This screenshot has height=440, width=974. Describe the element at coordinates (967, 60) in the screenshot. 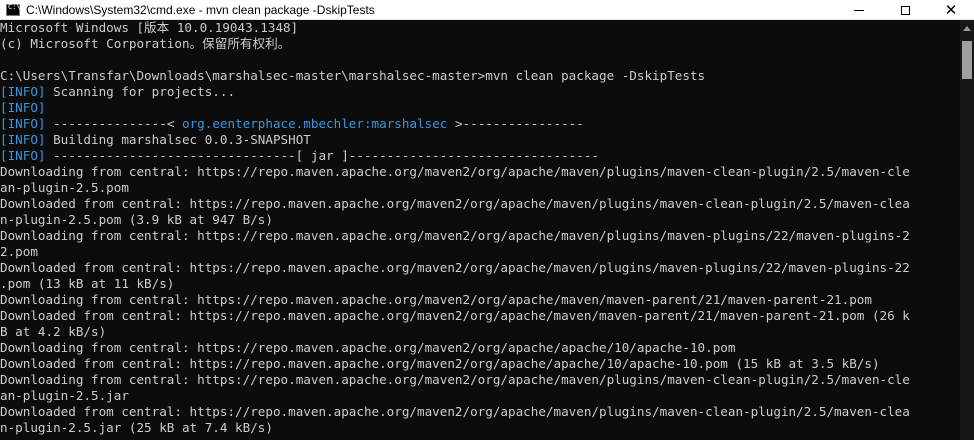

I see `scroll-thumb` at that location.